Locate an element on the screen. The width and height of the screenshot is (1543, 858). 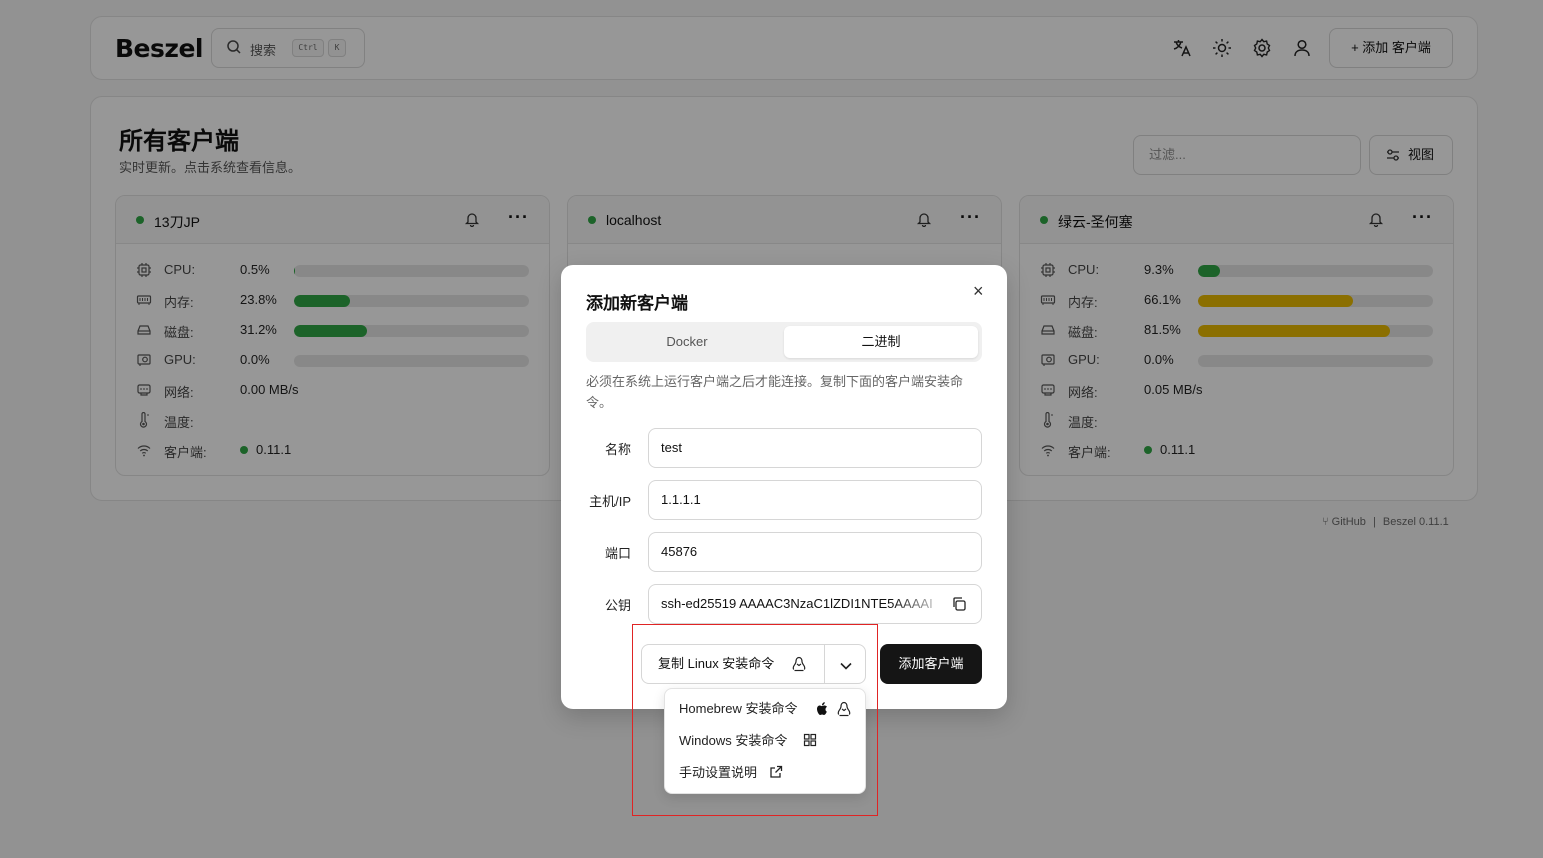
copy-icon is located at coordinates (959, 604).